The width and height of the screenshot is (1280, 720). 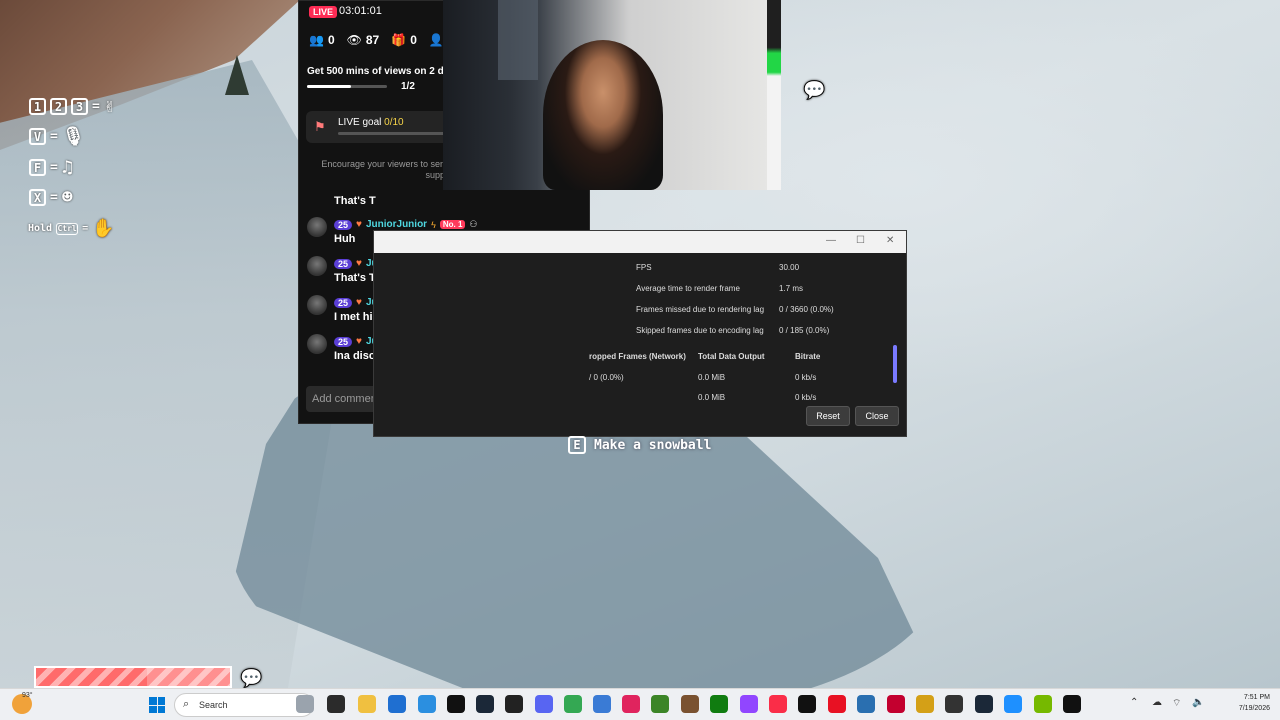 I want to click on chat-bubble-icon: 💬, so click(x=814, y=90).